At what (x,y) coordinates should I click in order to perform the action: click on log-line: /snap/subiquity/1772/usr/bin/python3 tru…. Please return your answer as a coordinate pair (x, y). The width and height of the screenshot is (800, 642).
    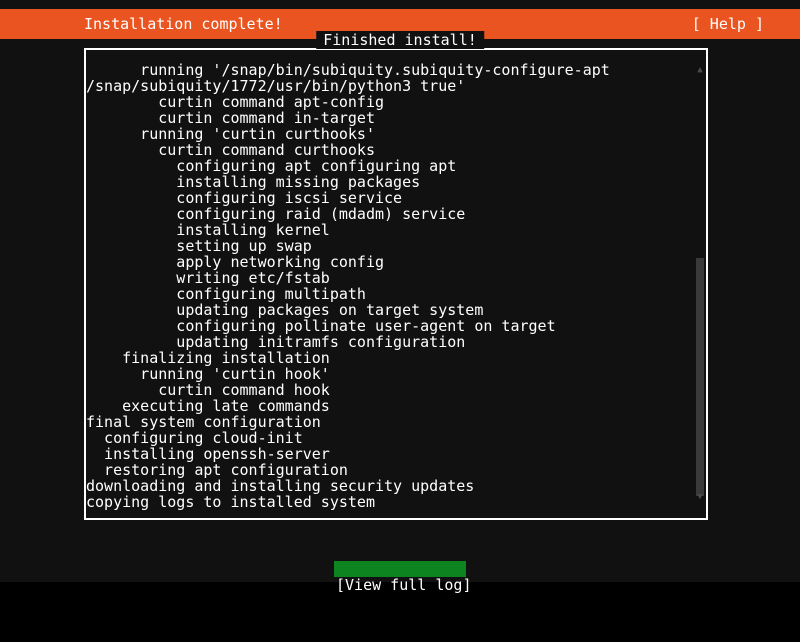
    Looking at the image, I should click on (276, 86).